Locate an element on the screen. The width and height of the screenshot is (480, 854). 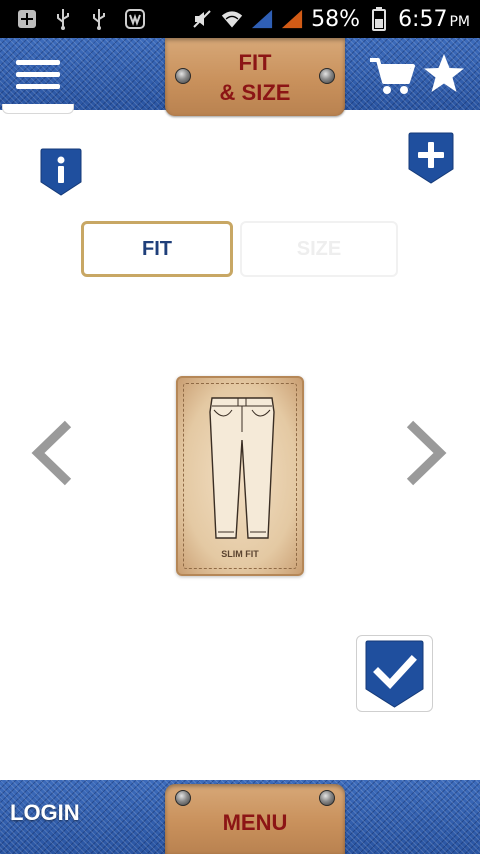
footer-menu-patch: MENU is located at coordinates (255, 819).